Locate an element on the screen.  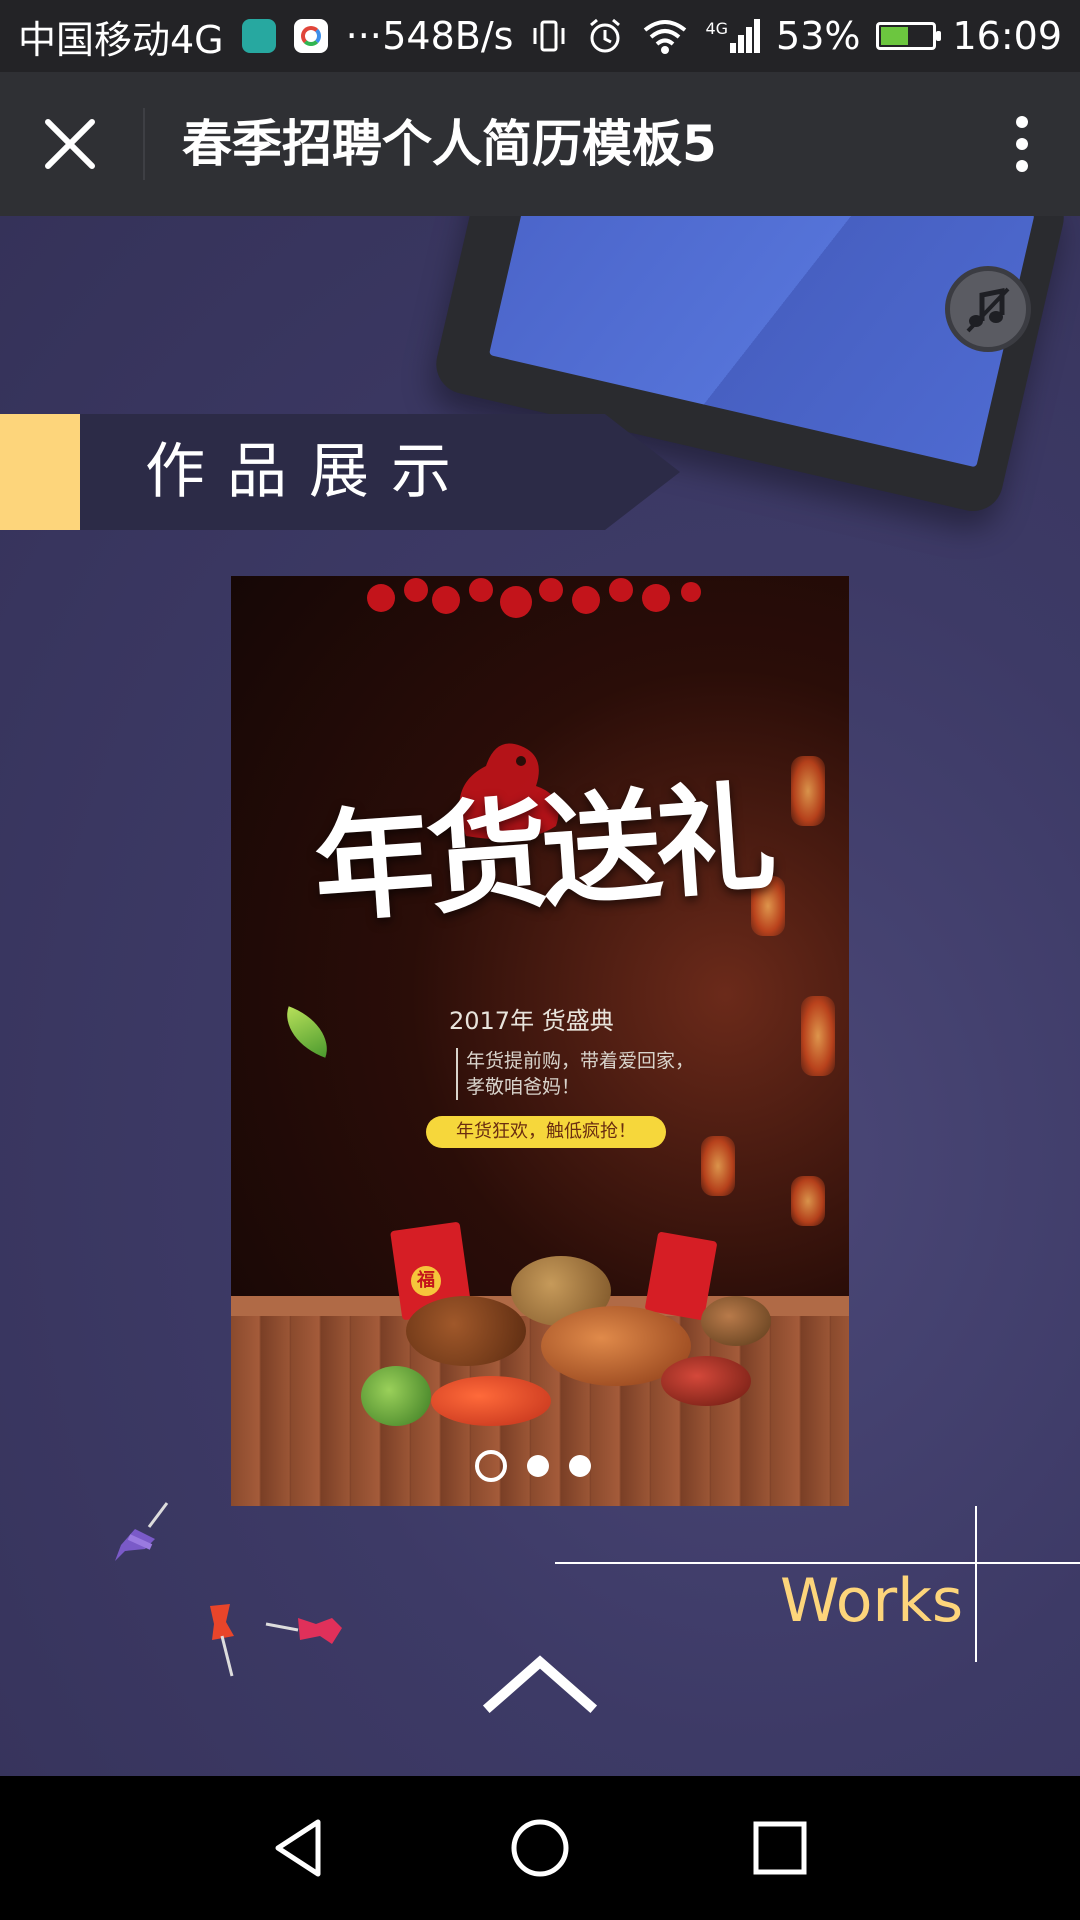
works-horizontal-line is located at coordinates (817, 1563).